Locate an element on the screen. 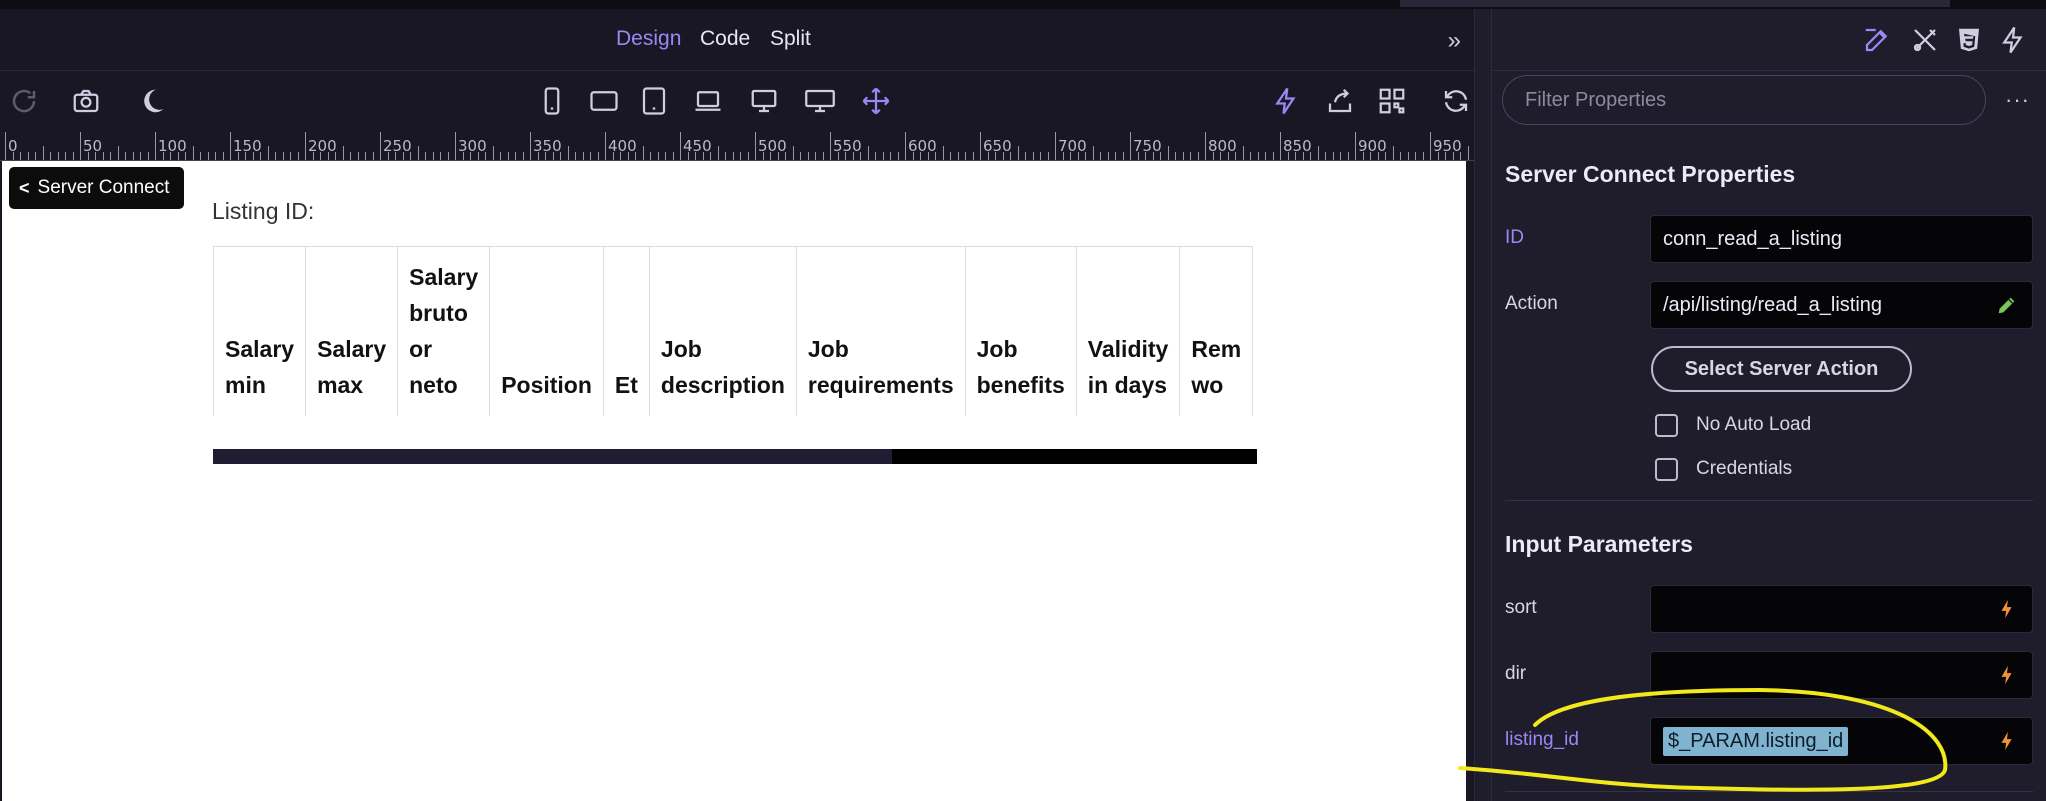 The width and height of the screenshot is (2046, 801). edit-icon is located at coordinates (1877, 40).